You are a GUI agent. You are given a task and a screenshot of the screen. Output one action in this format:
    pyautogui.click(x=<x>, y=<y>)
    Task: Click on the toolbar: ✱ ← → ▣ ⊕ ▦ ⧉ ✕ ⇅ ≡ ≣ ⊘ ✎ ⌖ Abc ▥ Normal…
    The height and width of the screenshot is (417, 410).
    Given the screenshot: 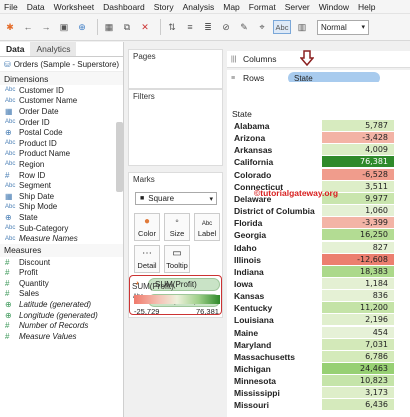 What is the action you would take?
    pyautogui.click(x=205, y=27)
    